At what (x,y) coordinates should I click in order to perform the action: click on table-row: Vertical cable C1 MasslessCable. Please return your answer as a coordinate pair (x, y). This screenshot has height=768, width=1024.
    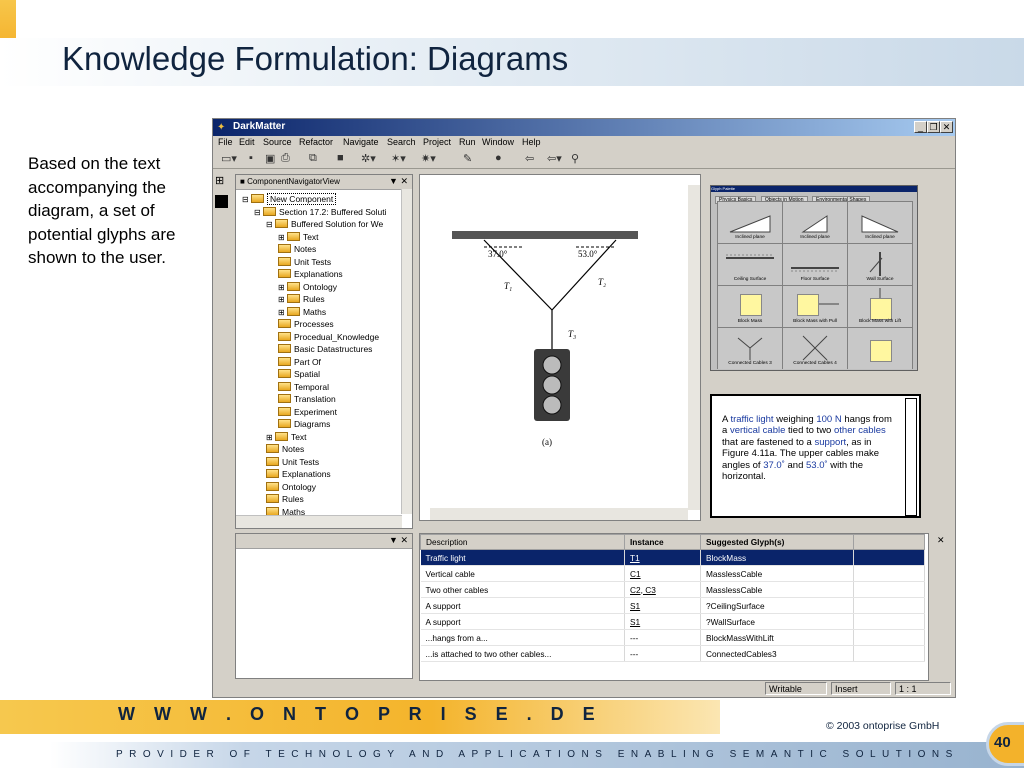
    Looking at the image, I should click on (672, 573).